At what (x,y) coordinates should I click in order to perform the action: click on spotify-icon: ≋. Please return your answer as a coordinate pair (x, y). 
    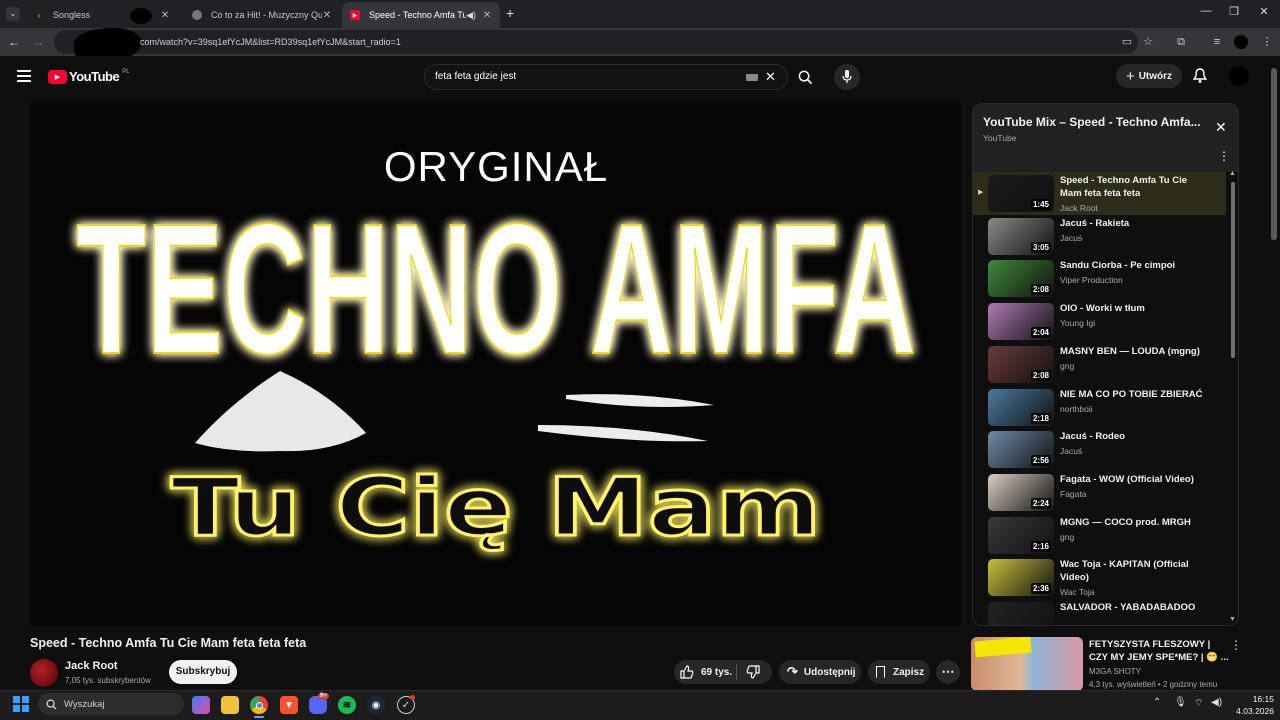
    Looking at the image, I should click on (347, 705).